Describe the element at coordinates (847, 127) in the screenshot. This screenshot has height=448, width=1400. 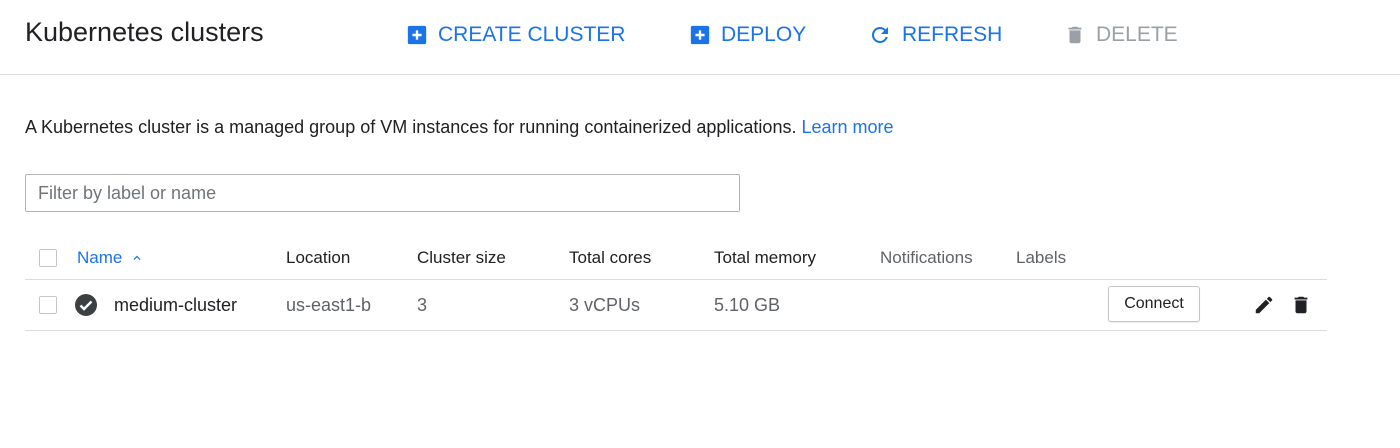
I see `learn-more-link: Learn more` at that location.